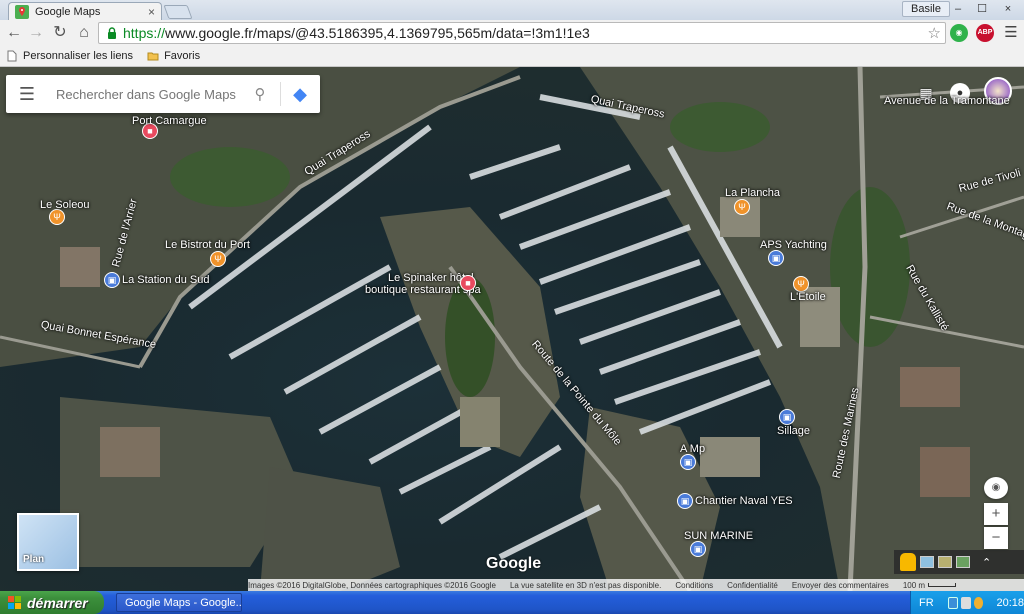 The image size is (1024, 614). What do you see at coordinates (280, 94) in the screenshot?
I see `search-divider` at bounding box center [280, 94].